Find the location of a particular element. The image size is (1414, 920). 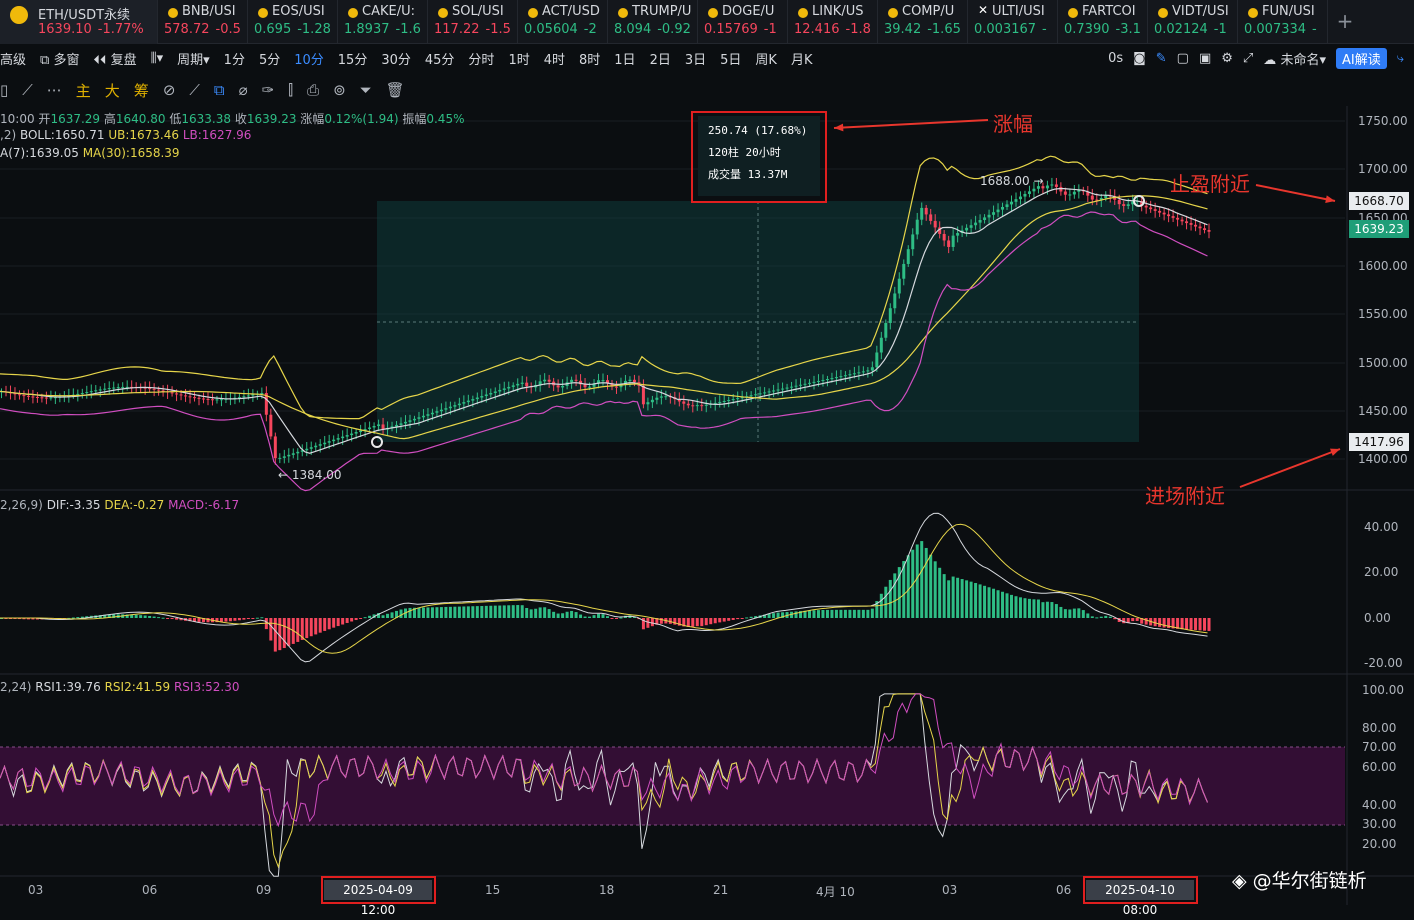

price-tick: 1400.00 is located at coordinates (1383, 459).